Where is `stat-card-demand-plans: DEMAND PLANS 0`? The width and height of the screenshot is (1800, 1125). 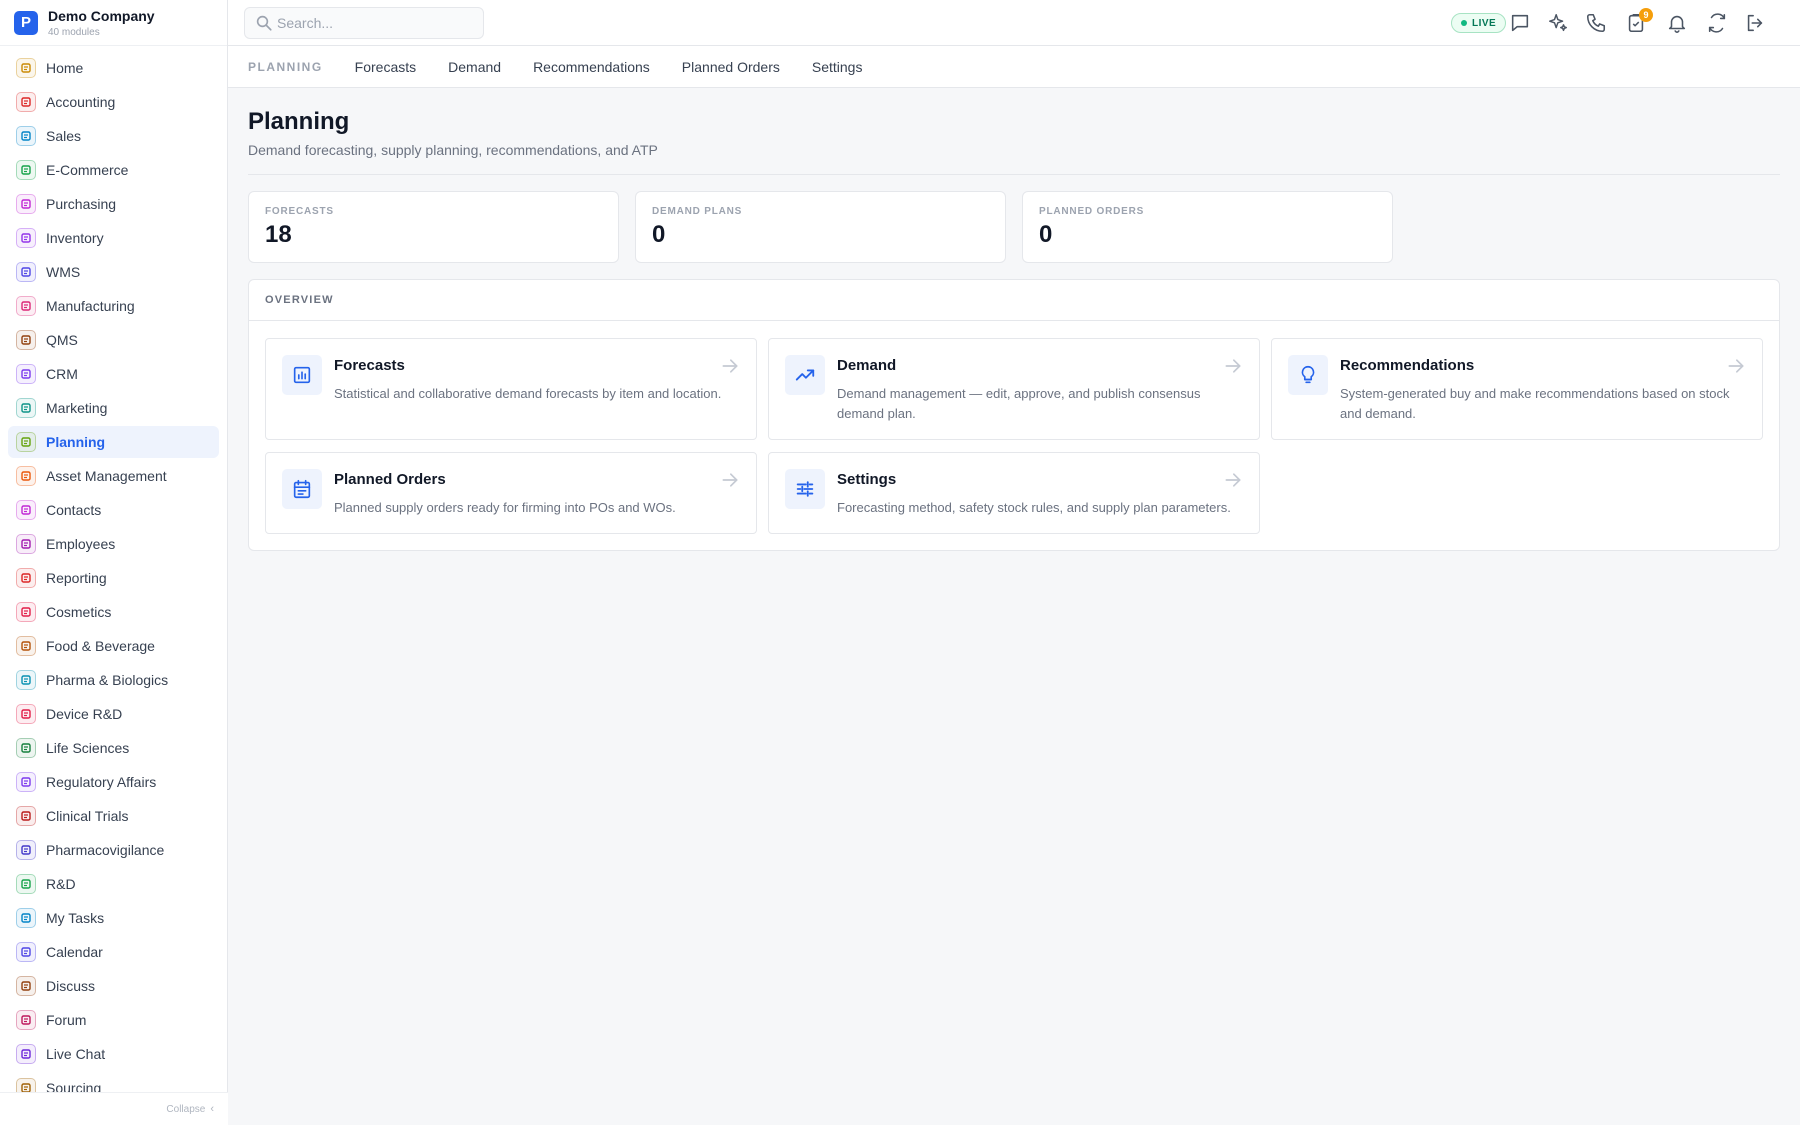 stat-card-demand-plans: DEMAND PLANS 0 is located at coordinates (820, 227).